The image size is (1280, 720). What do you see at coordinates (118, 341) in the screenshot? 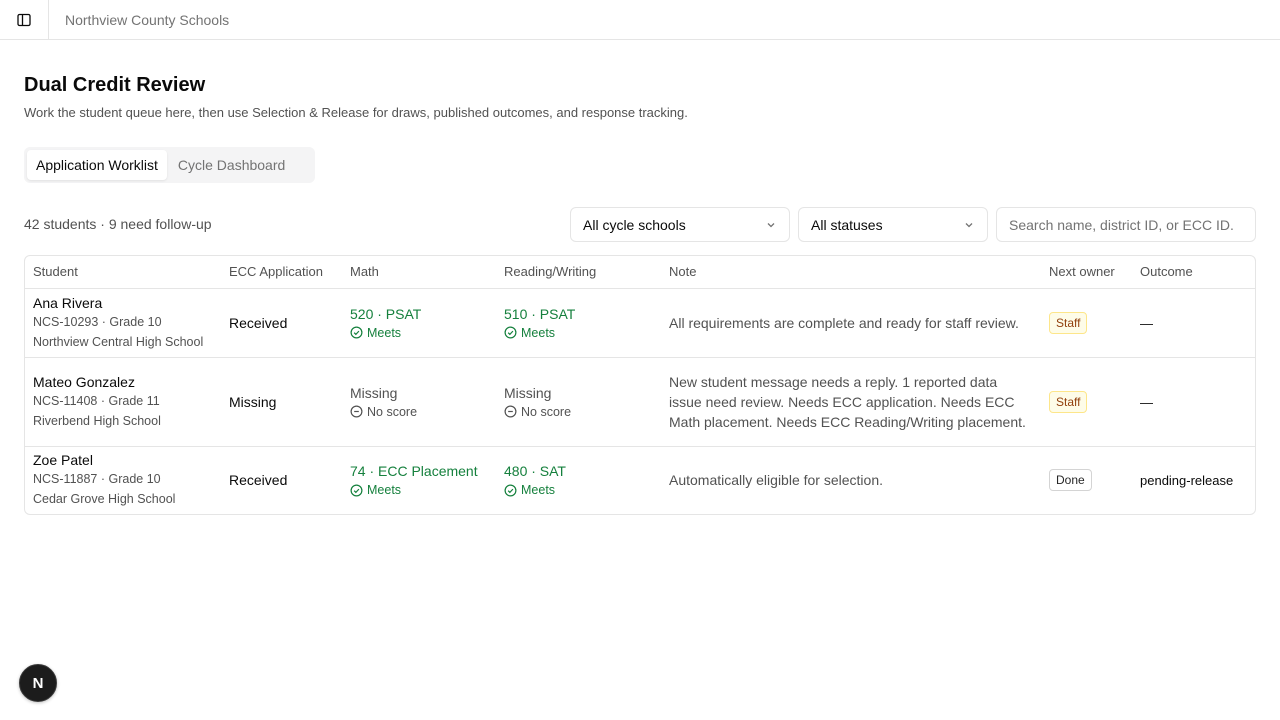
I see `student-school: Northview Central High School` at bounding box center [118, 341].